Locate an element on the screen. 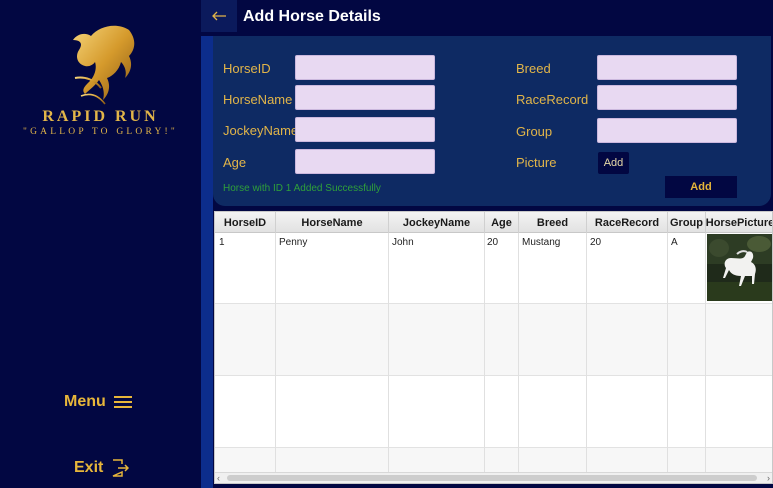 The width and height of the screenshot is (773, 488). cell-horse-id: 1 is located at coordinates (222, 242).